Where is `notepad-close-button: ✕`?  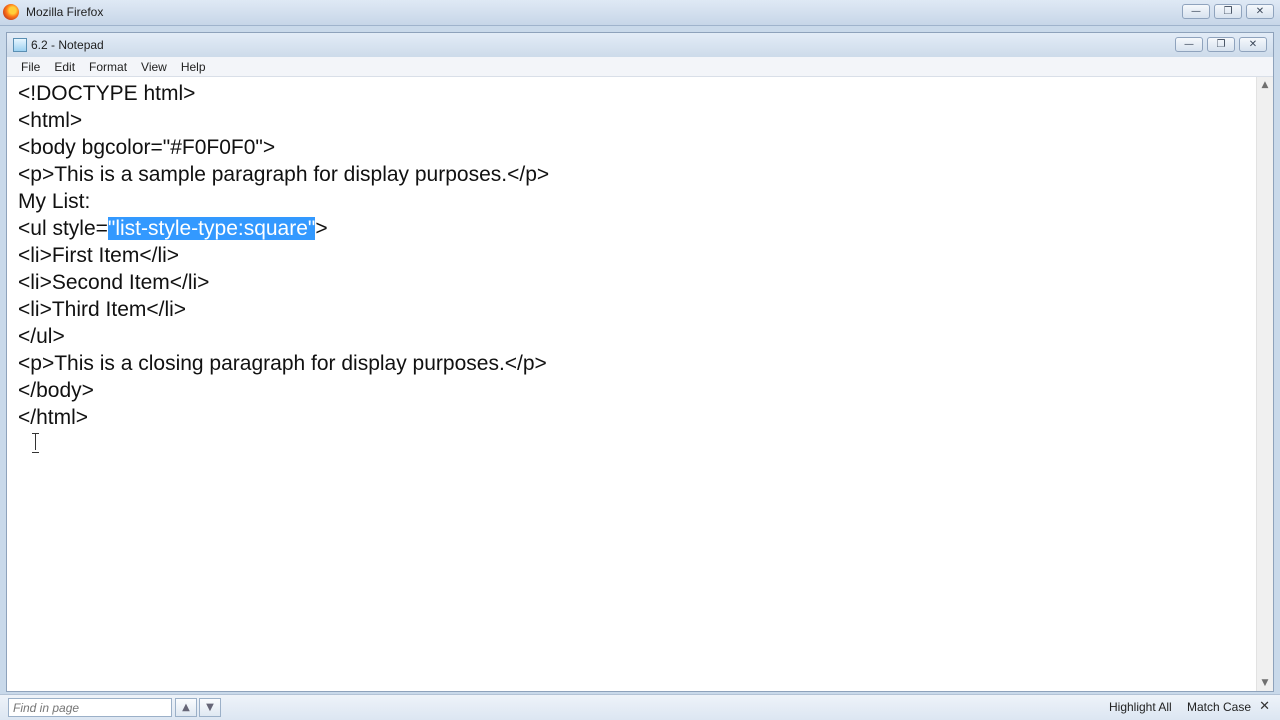
notepad-close-button: ✕ is located at coordinates (1253, 44).